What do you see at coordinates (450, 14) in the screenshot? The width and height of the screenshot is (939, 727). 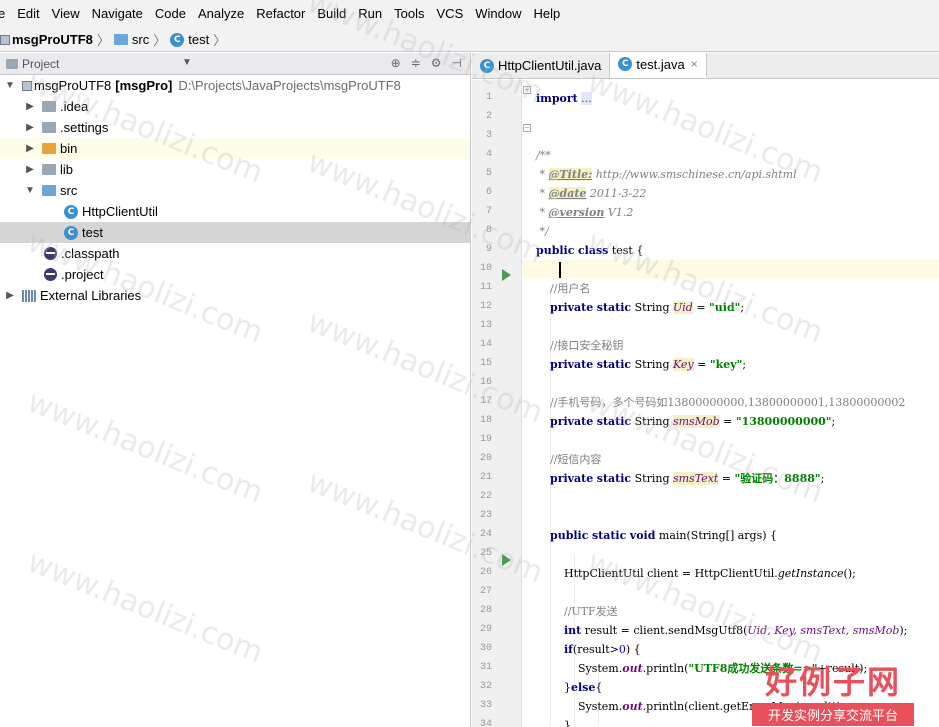 I see `menu-vcs: VCS` at bounding box center [450, 14].